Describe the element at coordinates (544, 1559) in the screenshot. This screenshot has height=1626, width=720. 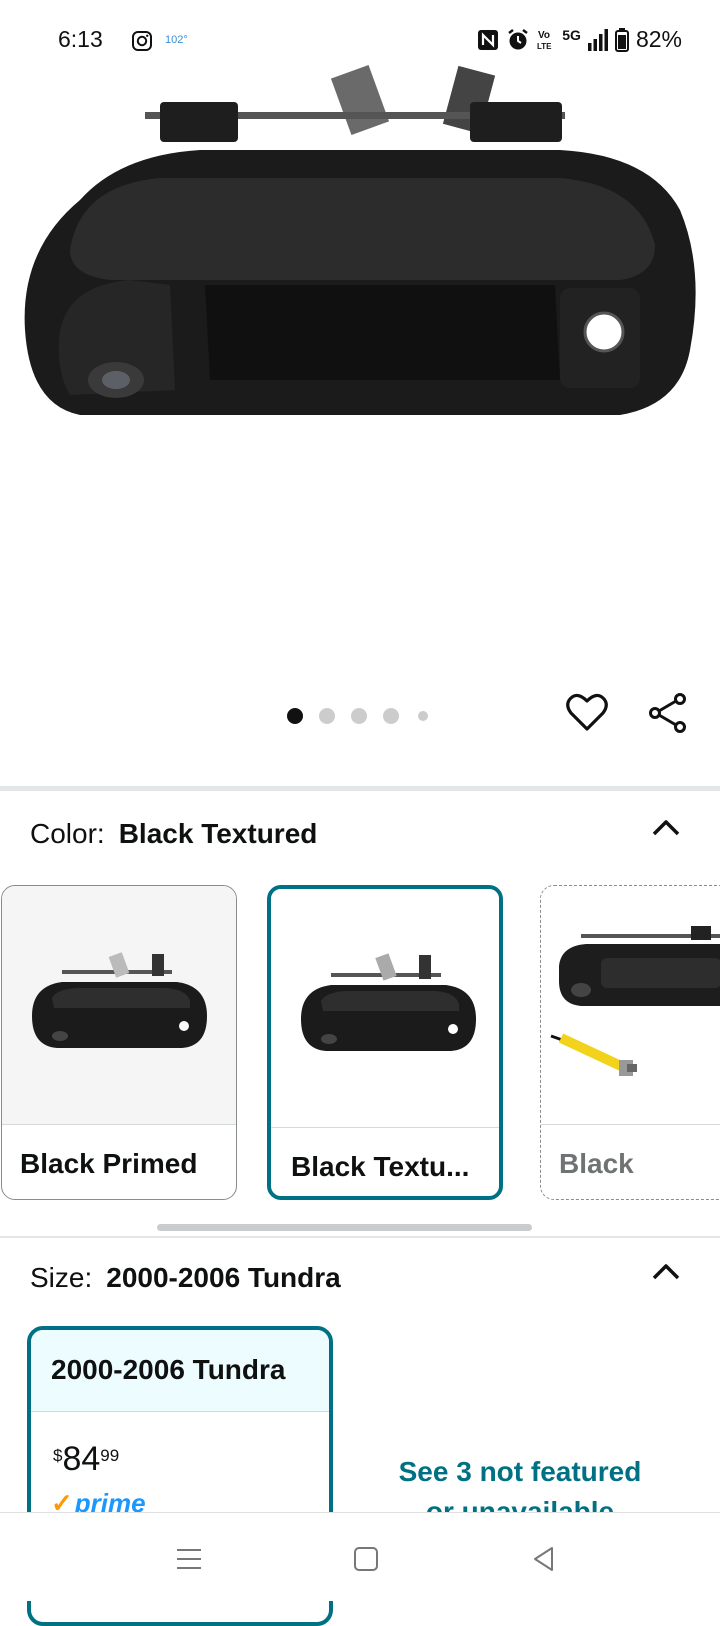
I see `back-icon` at that location.